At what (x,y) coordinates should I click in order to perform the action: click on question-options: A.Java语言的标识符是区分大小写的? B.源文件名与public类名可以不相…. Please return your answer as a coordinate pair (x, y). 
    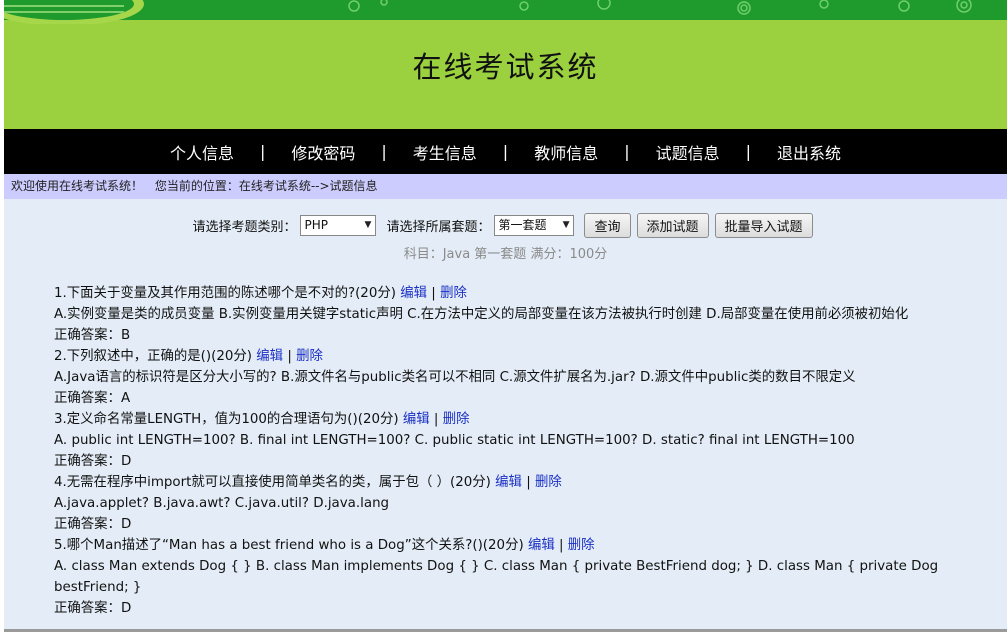
    Looking at the image, I should click on (455, 377).